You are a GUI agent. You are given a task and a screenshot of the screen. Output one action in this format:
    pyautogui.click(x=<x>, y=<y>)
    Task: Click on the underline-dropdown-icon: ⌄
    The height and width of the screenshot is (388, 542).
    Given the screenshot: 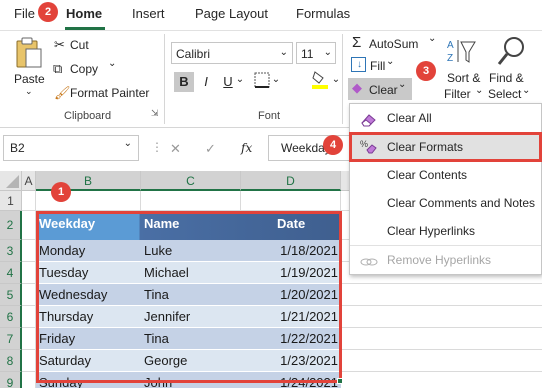 What is the action you would take?
    pyautogui.click(x=240, y=80)
    